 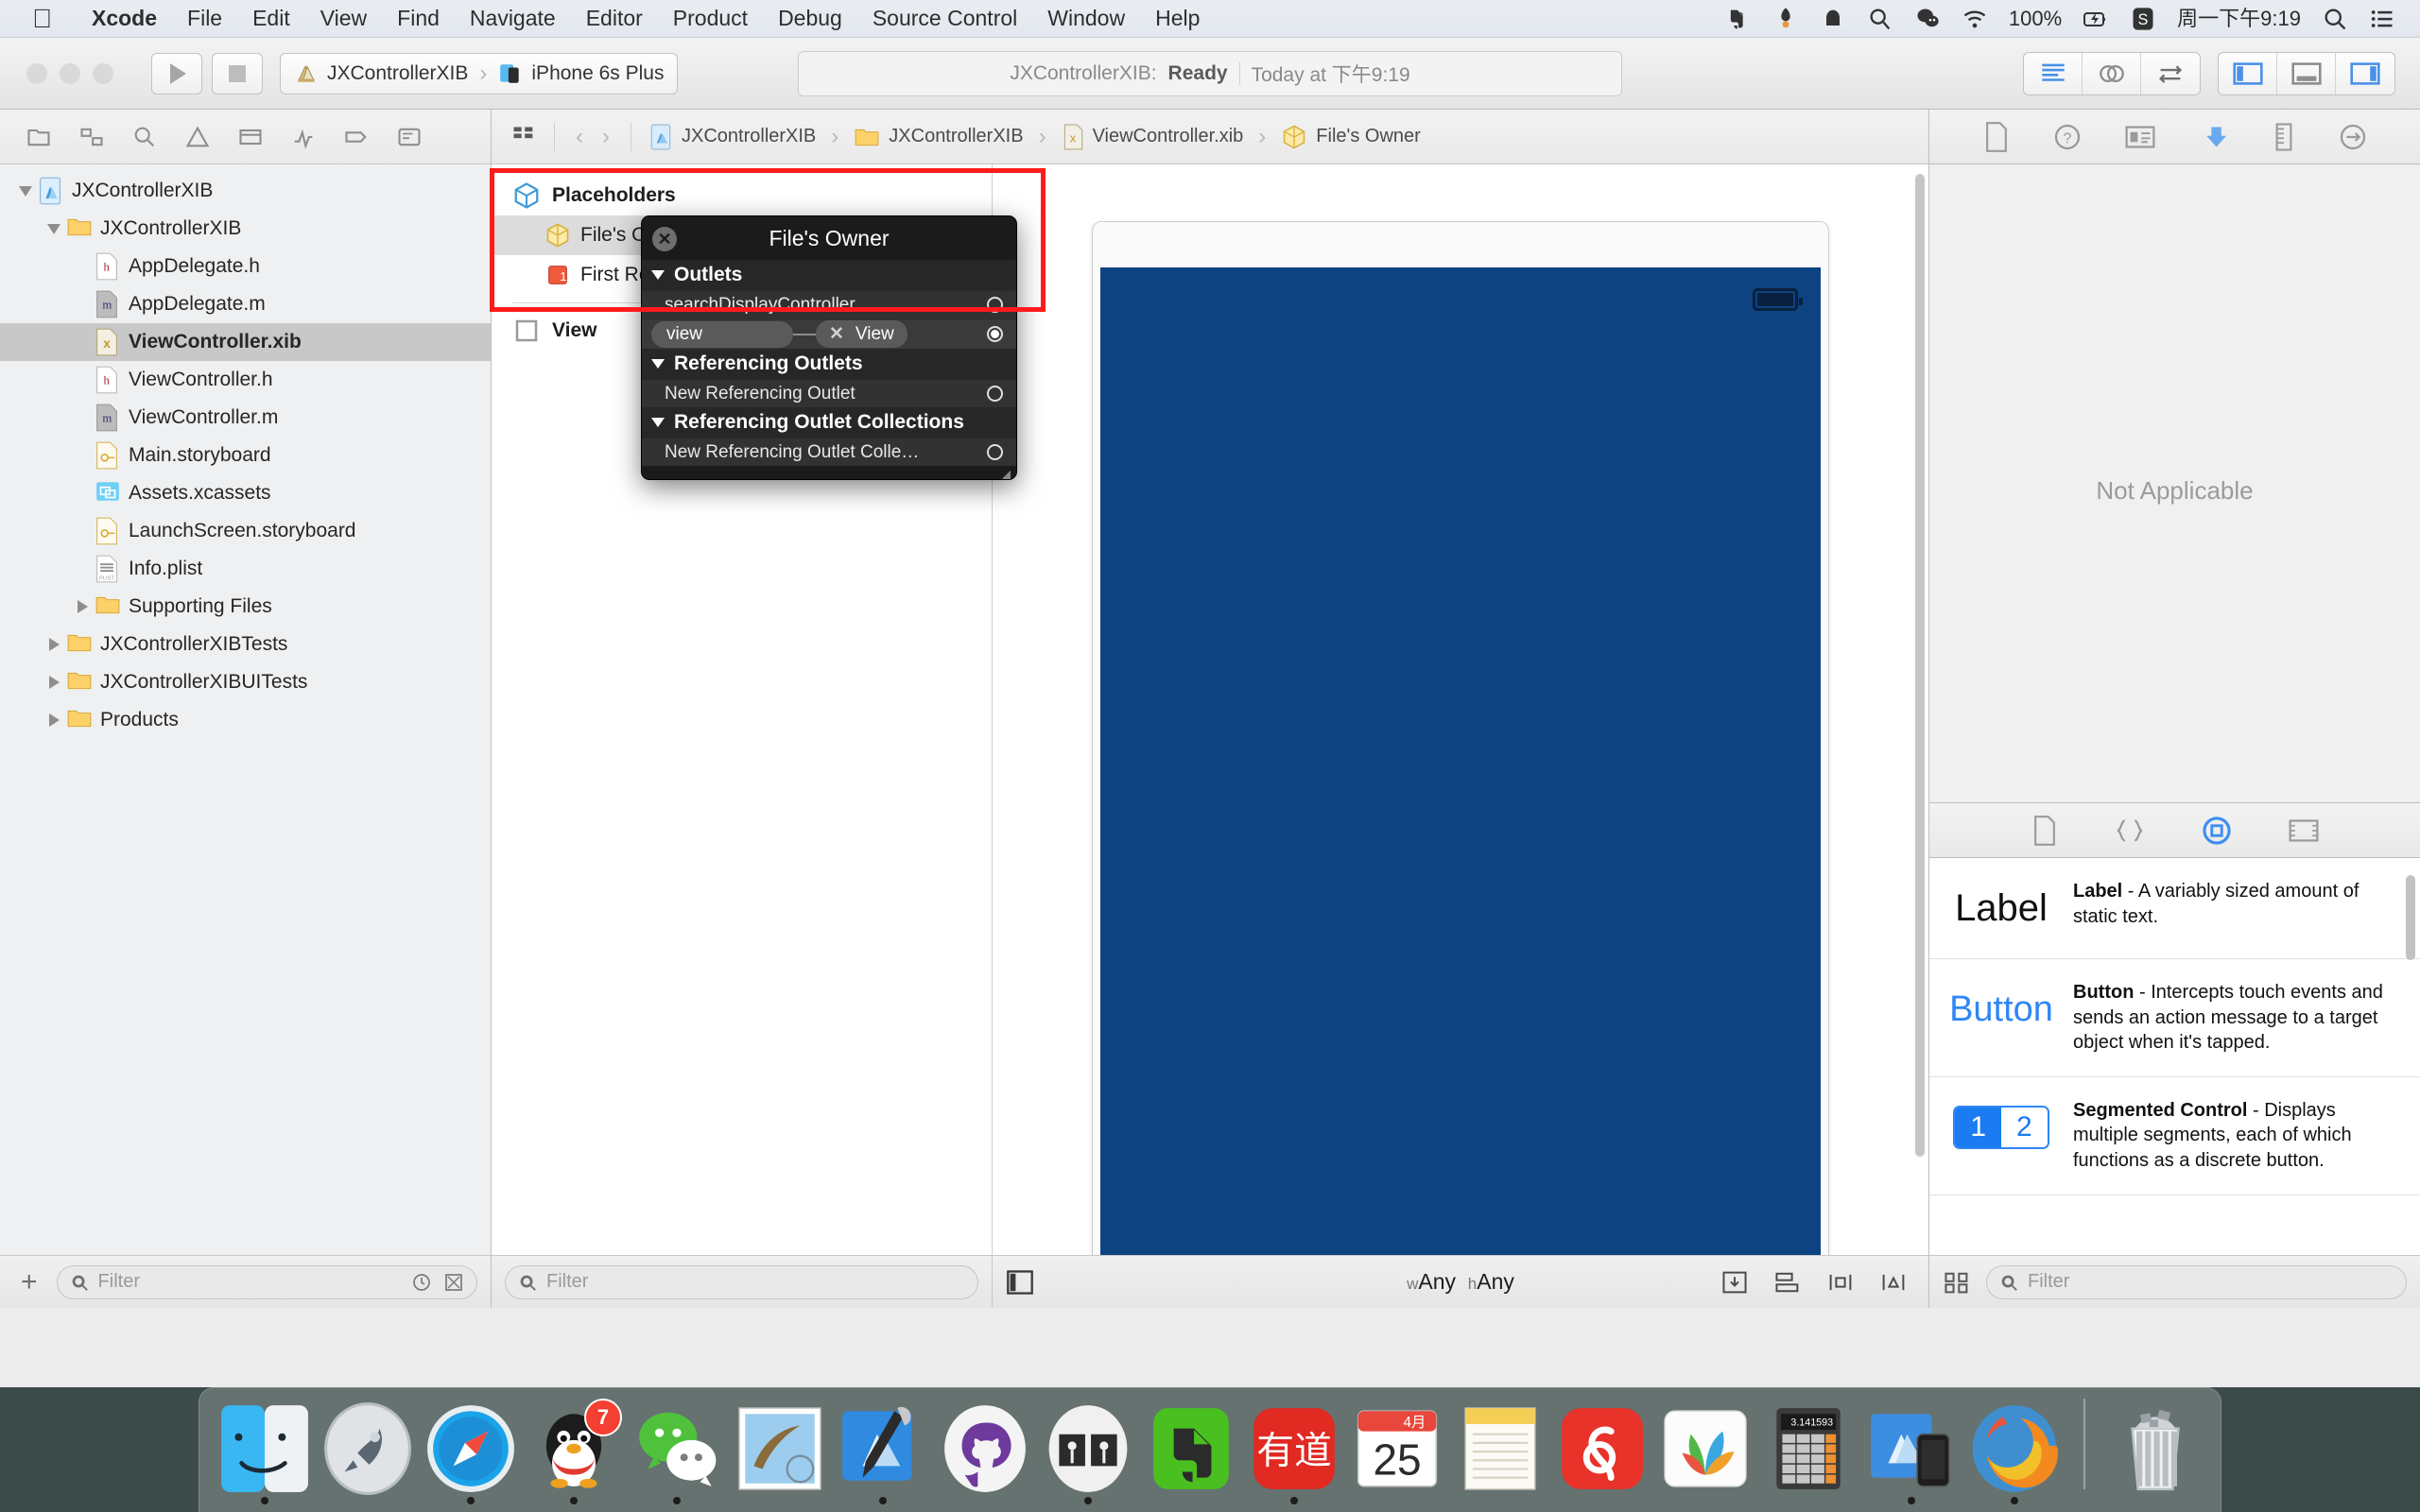 I want to click on resolve-issues-icon, so click(x=1893, y=1282).